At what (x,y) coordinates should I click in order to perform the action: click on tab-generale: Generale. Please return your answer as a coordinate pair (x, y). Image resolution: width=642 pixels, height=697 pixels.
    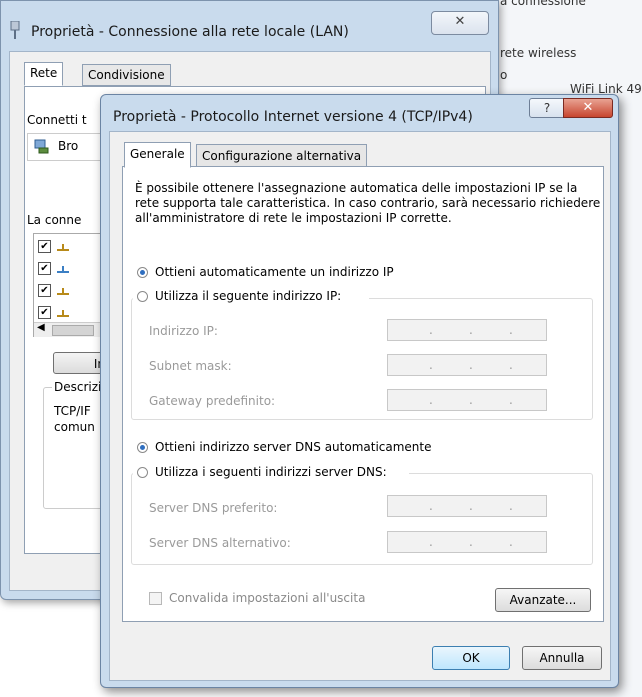
    Looking at the image, I should click on (157, 155).